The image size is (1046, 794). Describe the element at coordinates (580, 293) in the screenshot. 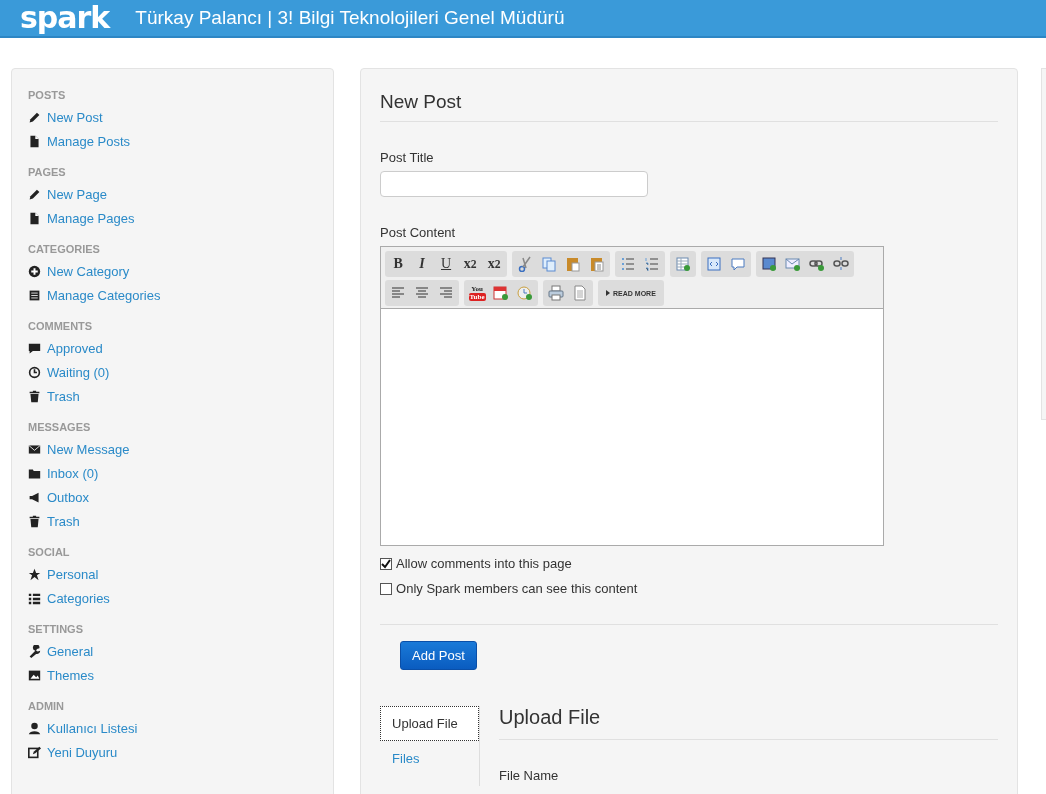

I see `page-icon` at that location.